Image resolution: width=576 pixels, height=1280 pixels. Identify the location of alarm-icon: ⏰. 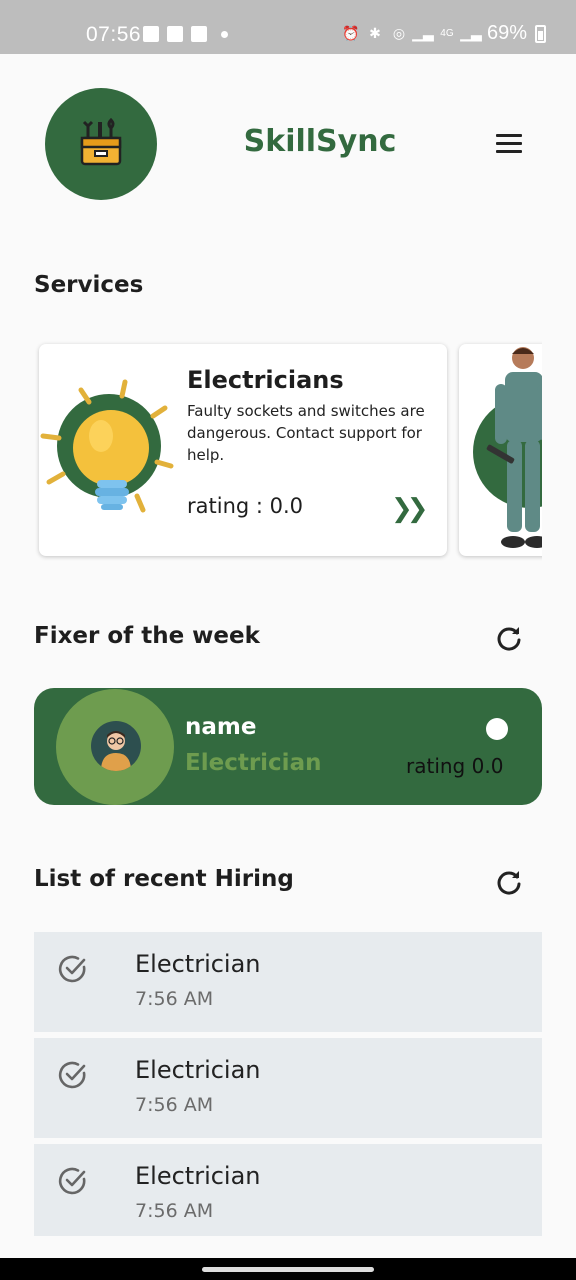
(351, 33).